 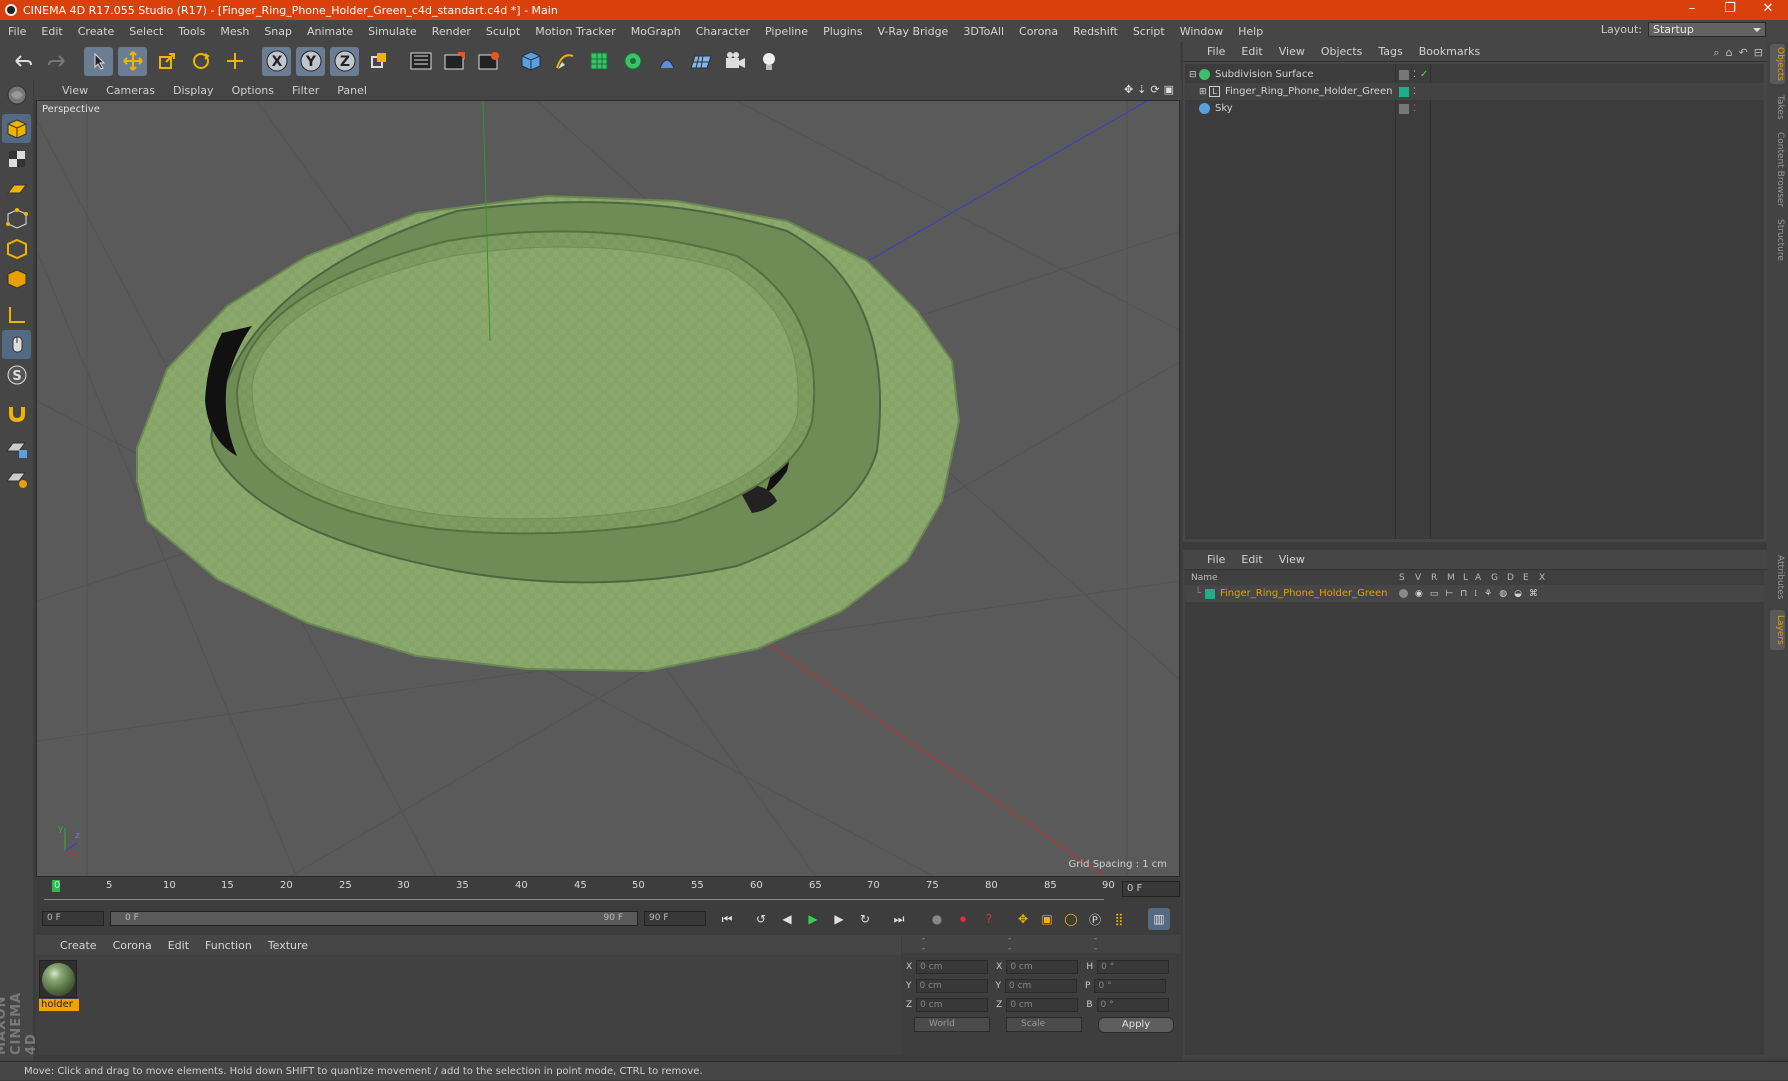 What do you see at coordinates (1292, 559) in the screenshot?
I see `lm-menu-view: View` at bounding box center [1292, 559].